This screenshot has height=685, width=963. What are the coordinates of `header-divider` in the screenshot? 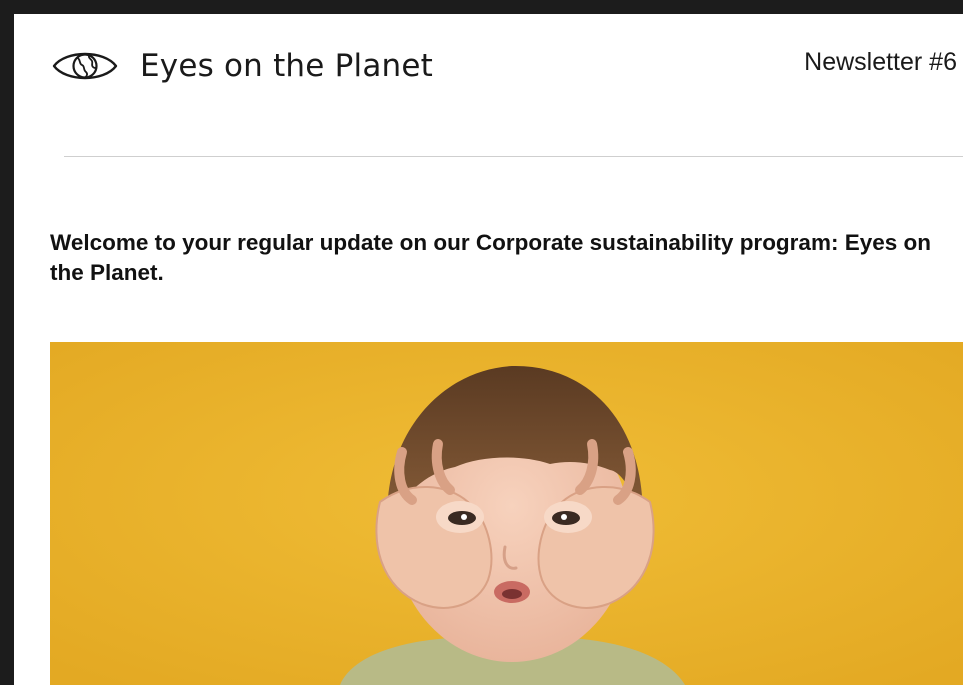 It's located at (513, 156).